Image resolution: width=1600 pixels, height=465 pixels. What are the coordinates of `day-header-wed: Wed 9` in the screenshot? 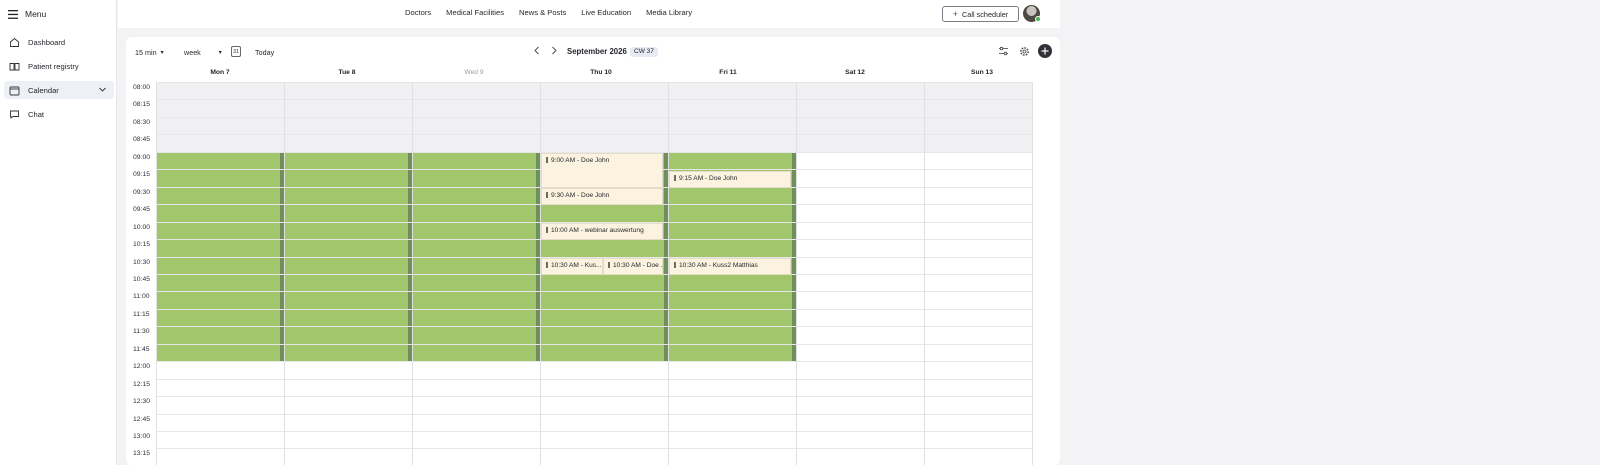 It's located at (474, 72).